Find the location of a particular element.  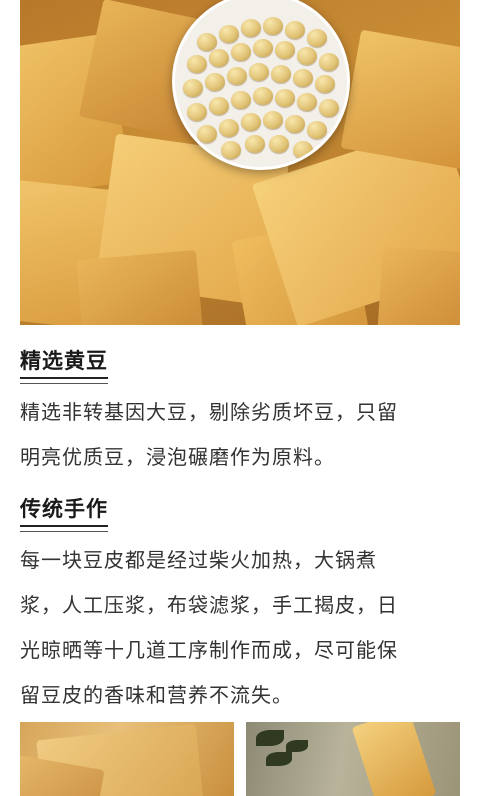

section-title-text: 精选黄豆 is located at coordinates (64, 361).